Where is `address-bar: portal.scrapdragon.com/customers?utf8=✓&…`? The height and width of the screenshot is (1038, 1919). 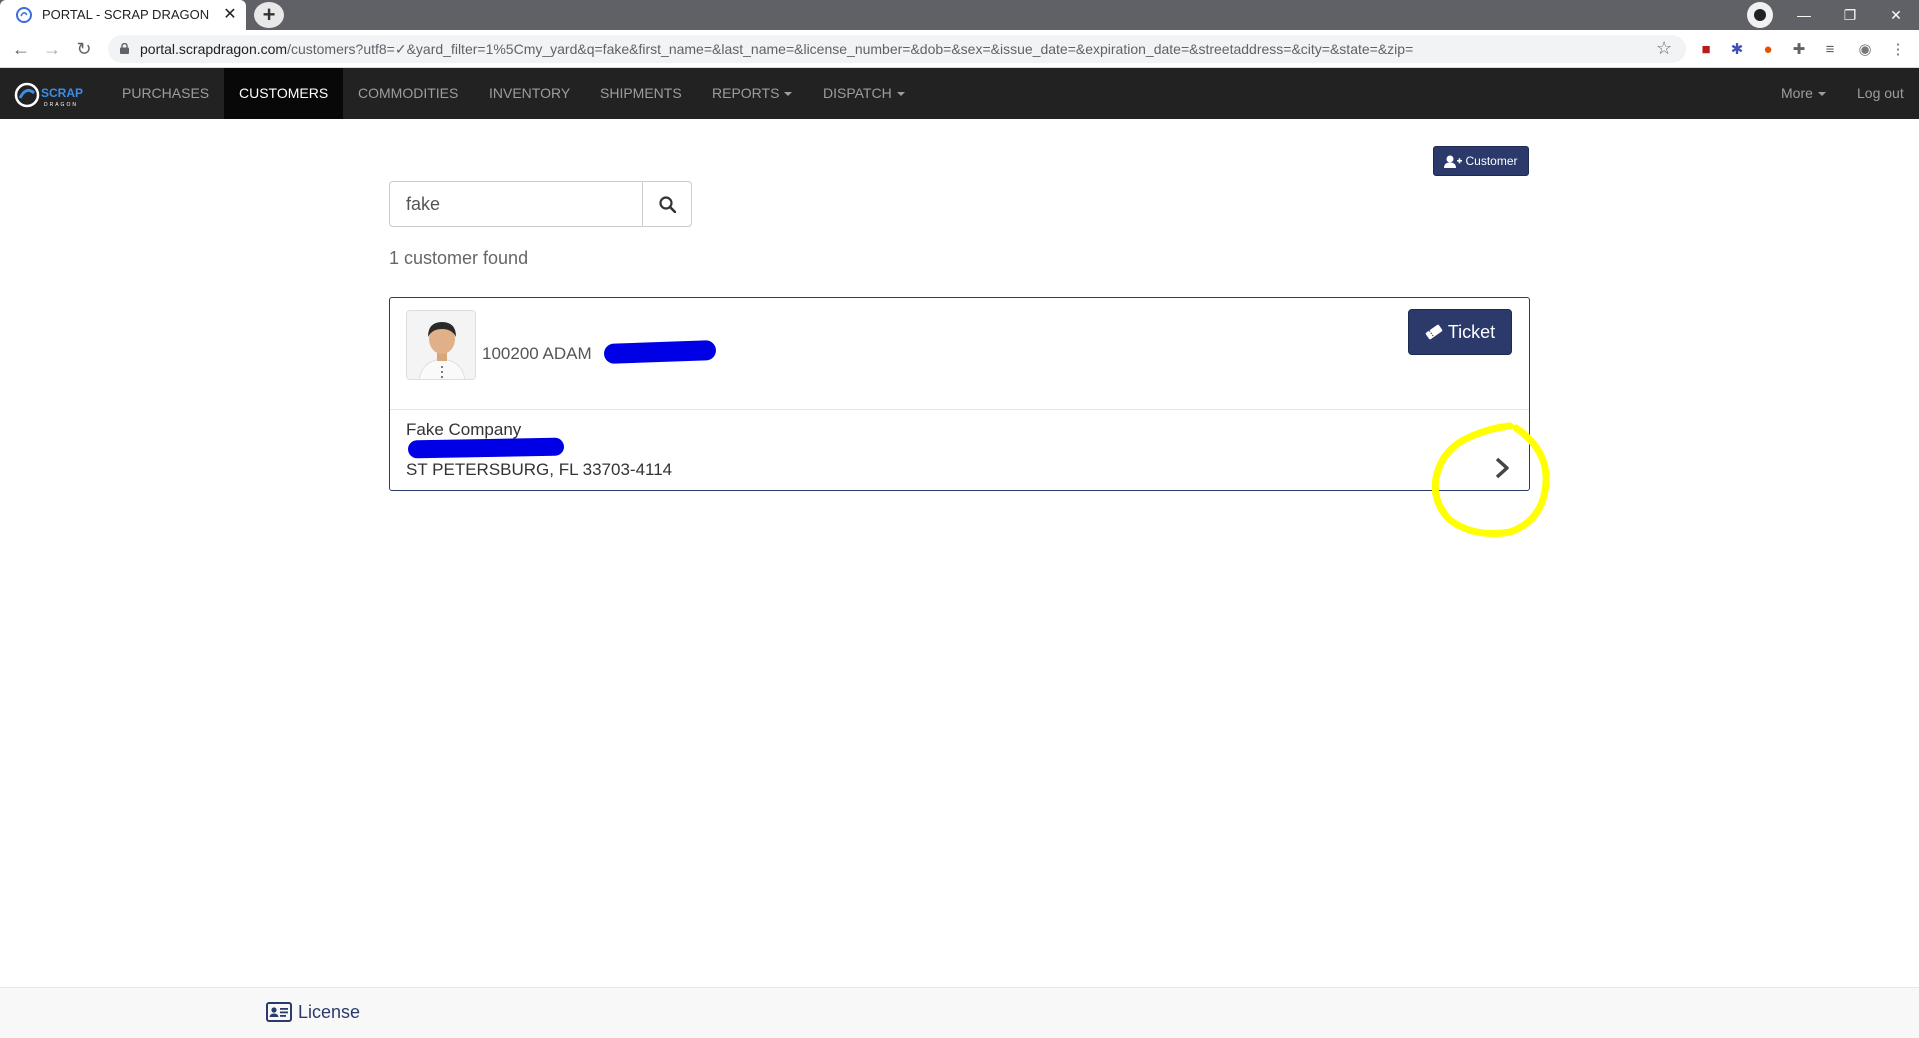
address-bar: portal.scrapdragon.com/customers?utf8=✓&… is located at coordinates (897, 49).